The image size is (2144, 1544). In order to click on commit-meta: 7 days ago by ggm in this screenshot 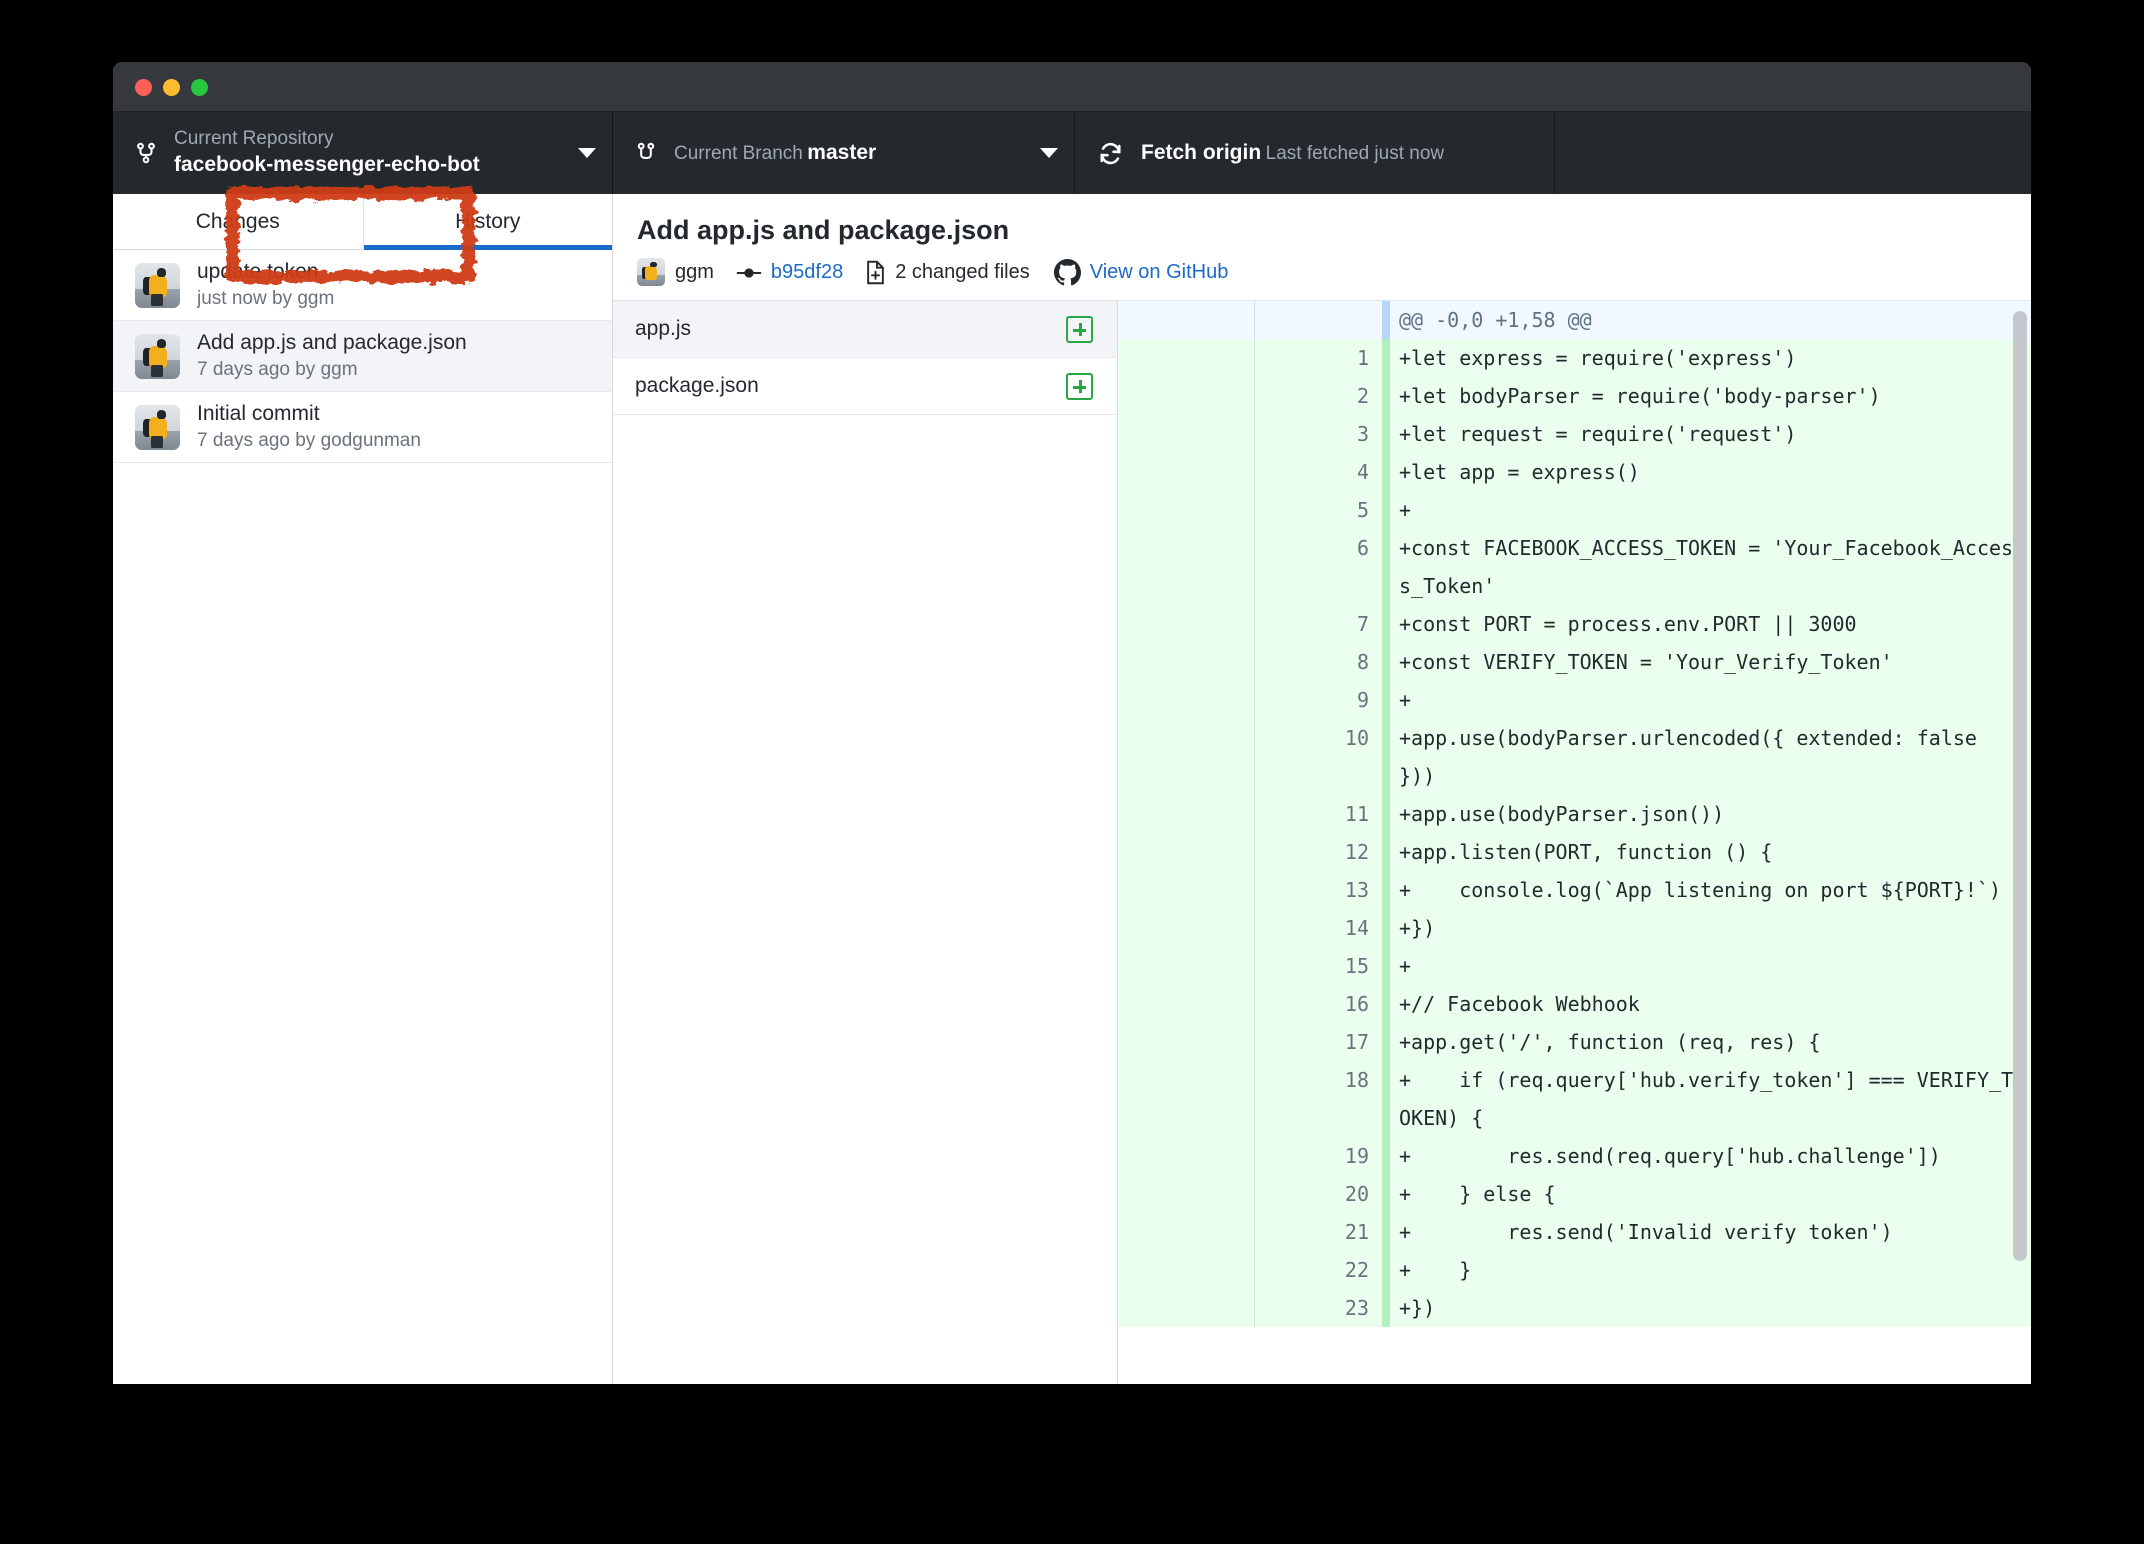, I will do `click(277, 370)`.